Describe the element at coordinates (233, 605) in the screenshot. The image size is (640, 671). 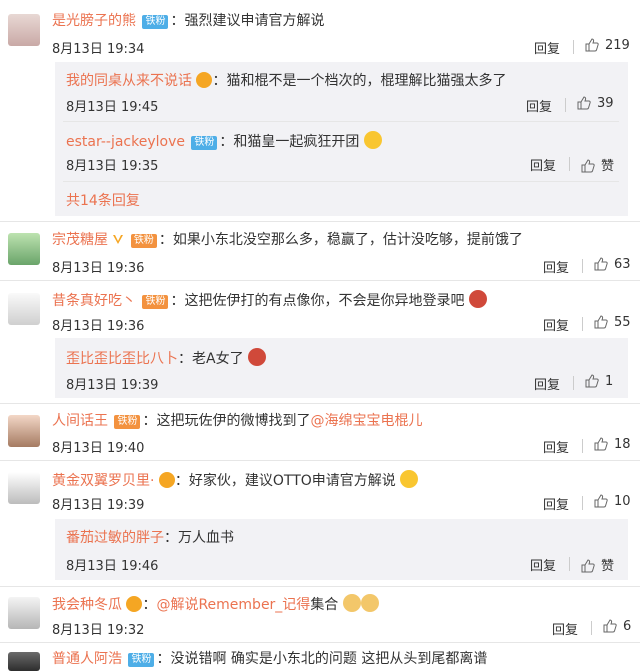
I see `mention-link: @解说Remember_记得` at that location.